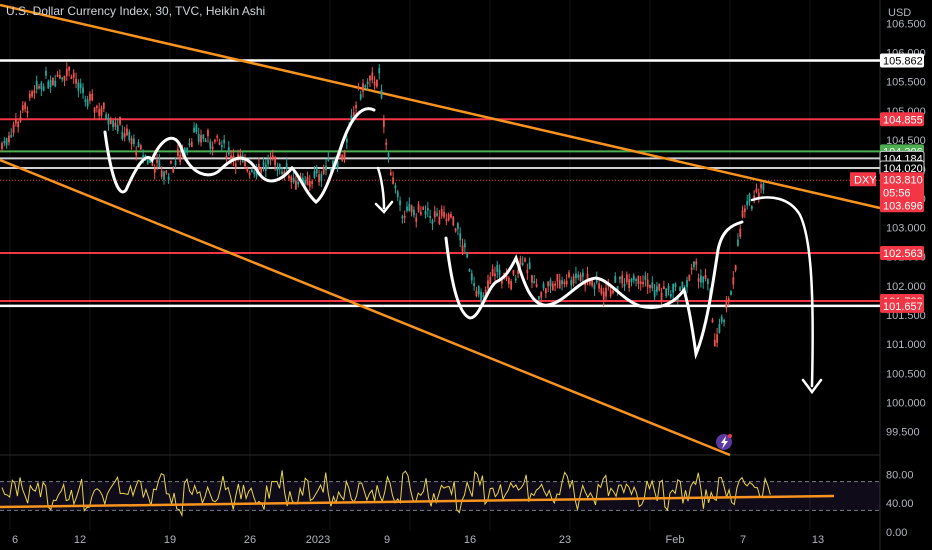 Image resolution: width=932 pixels, height=550 pixels. What do you see at coordinates (903, 307) in the screenshot?
I see `level-tag-label: 101.657` at bounding box center [903, 307].